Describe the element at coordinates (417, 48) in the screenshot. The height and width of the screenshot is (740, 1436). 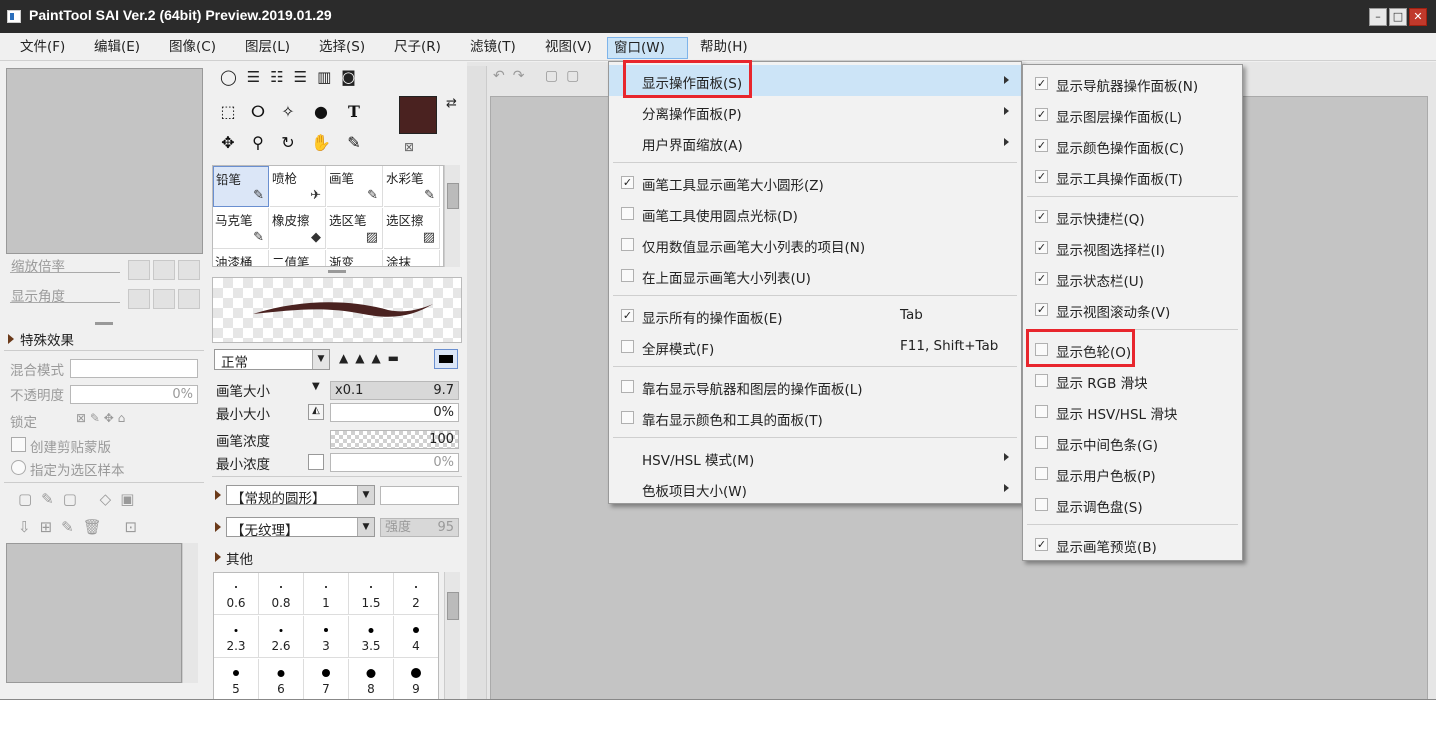
I see `menu-ruler: 尺子(R)` at that location.